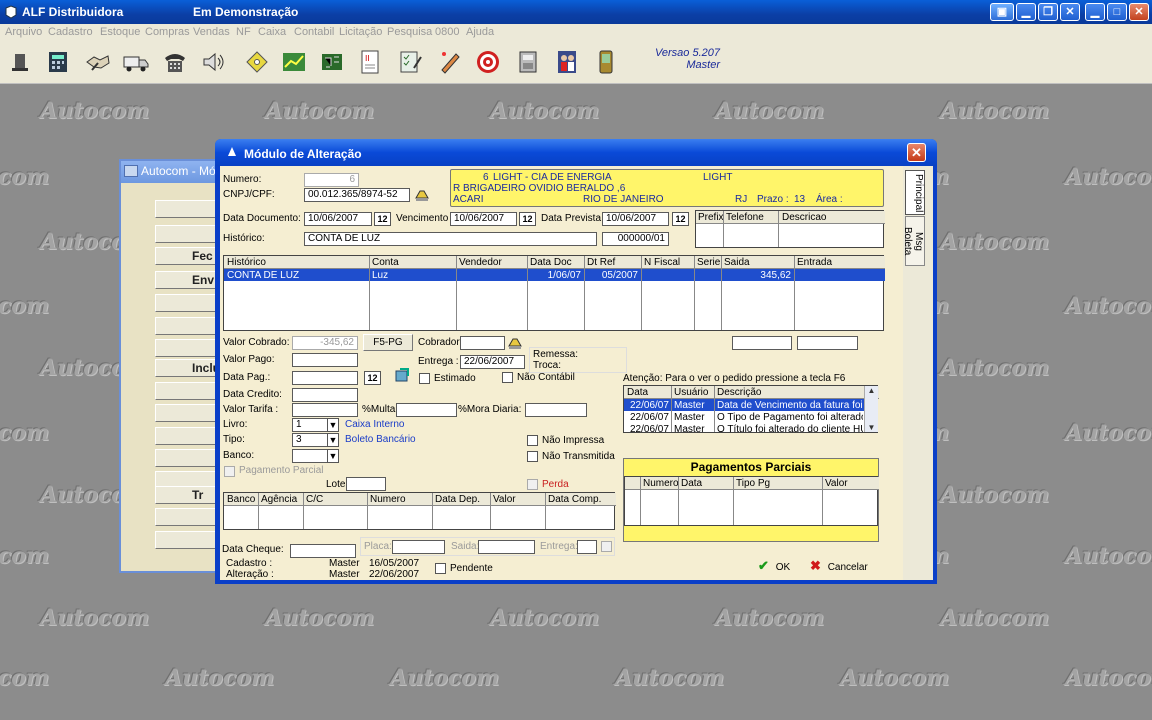 The width and height of the screenshot is (1152, 720). What do you see at coordinates (294, 62) in the screenshot?
I see `chart-icon` at bounding box center [294, 62].